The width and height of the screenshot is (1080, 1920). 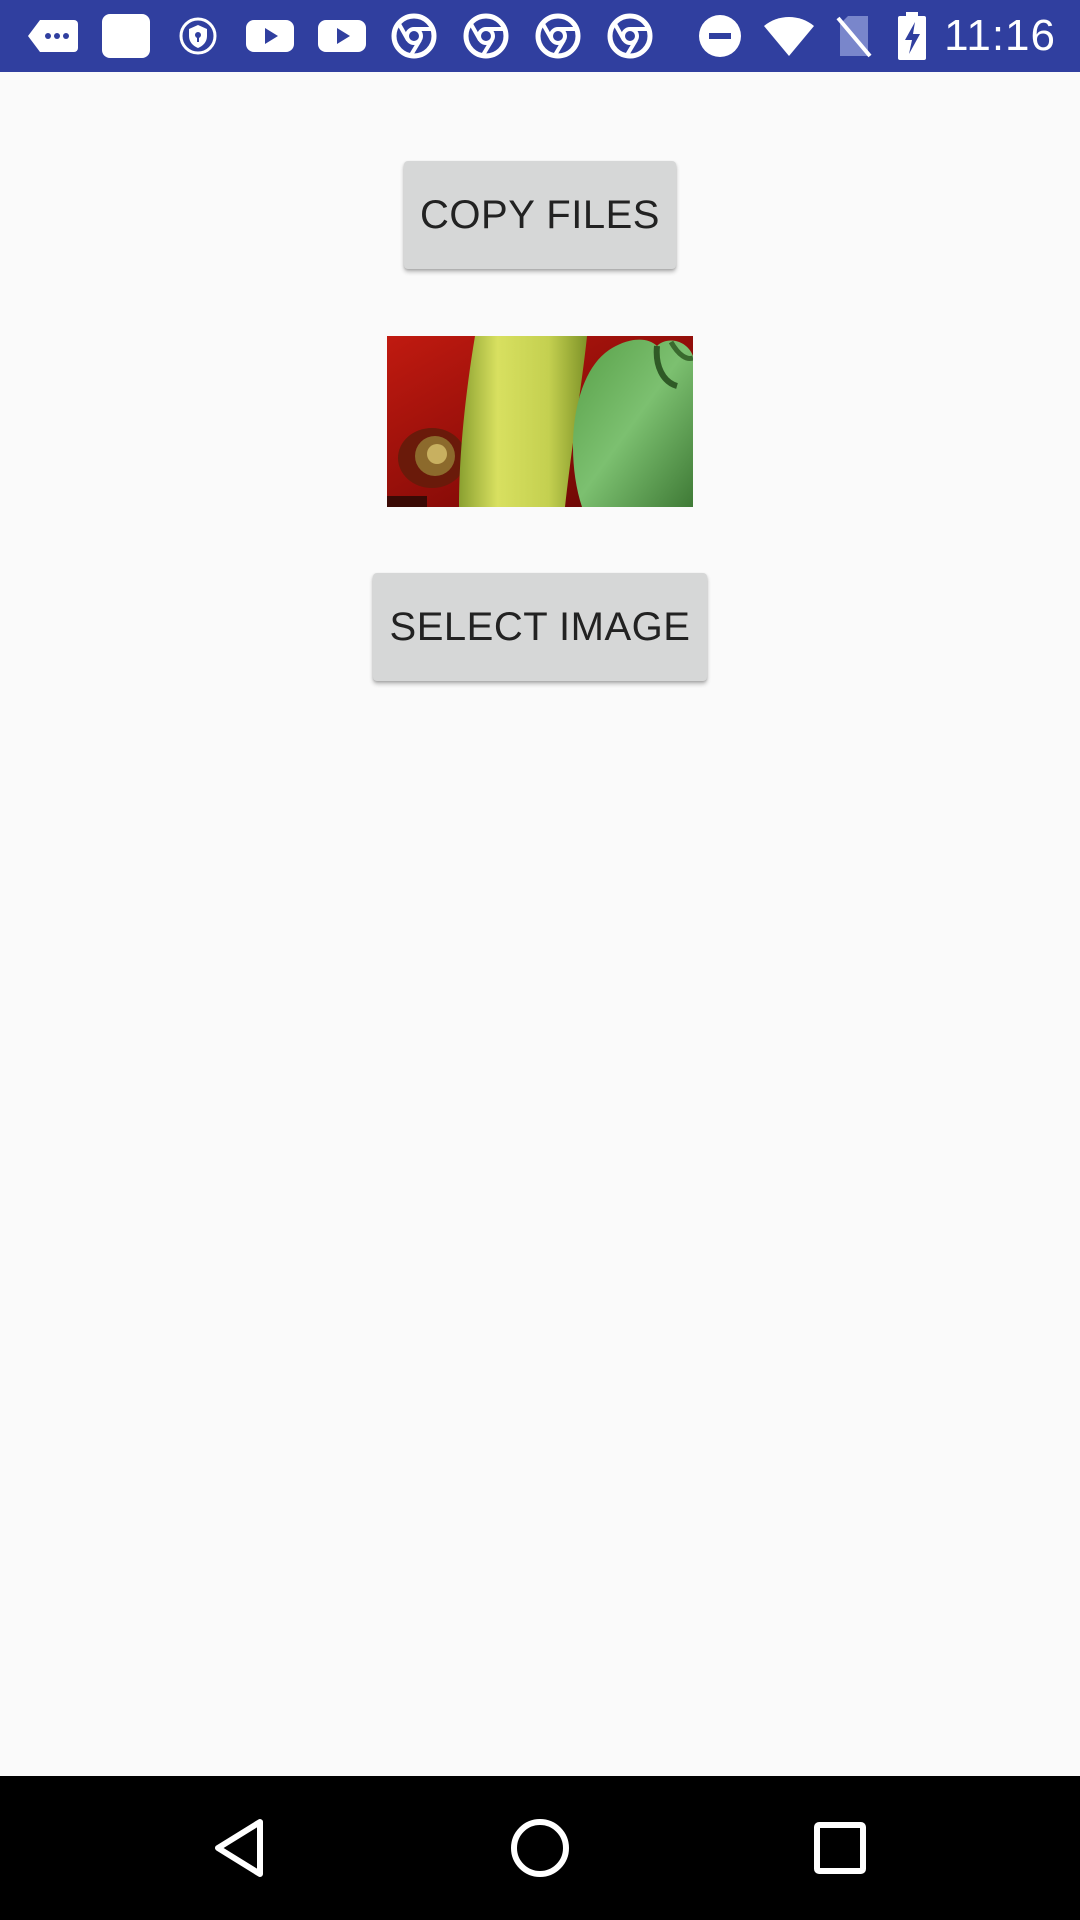 I want to click on selected-image-preview, so click(x=540, y=421).